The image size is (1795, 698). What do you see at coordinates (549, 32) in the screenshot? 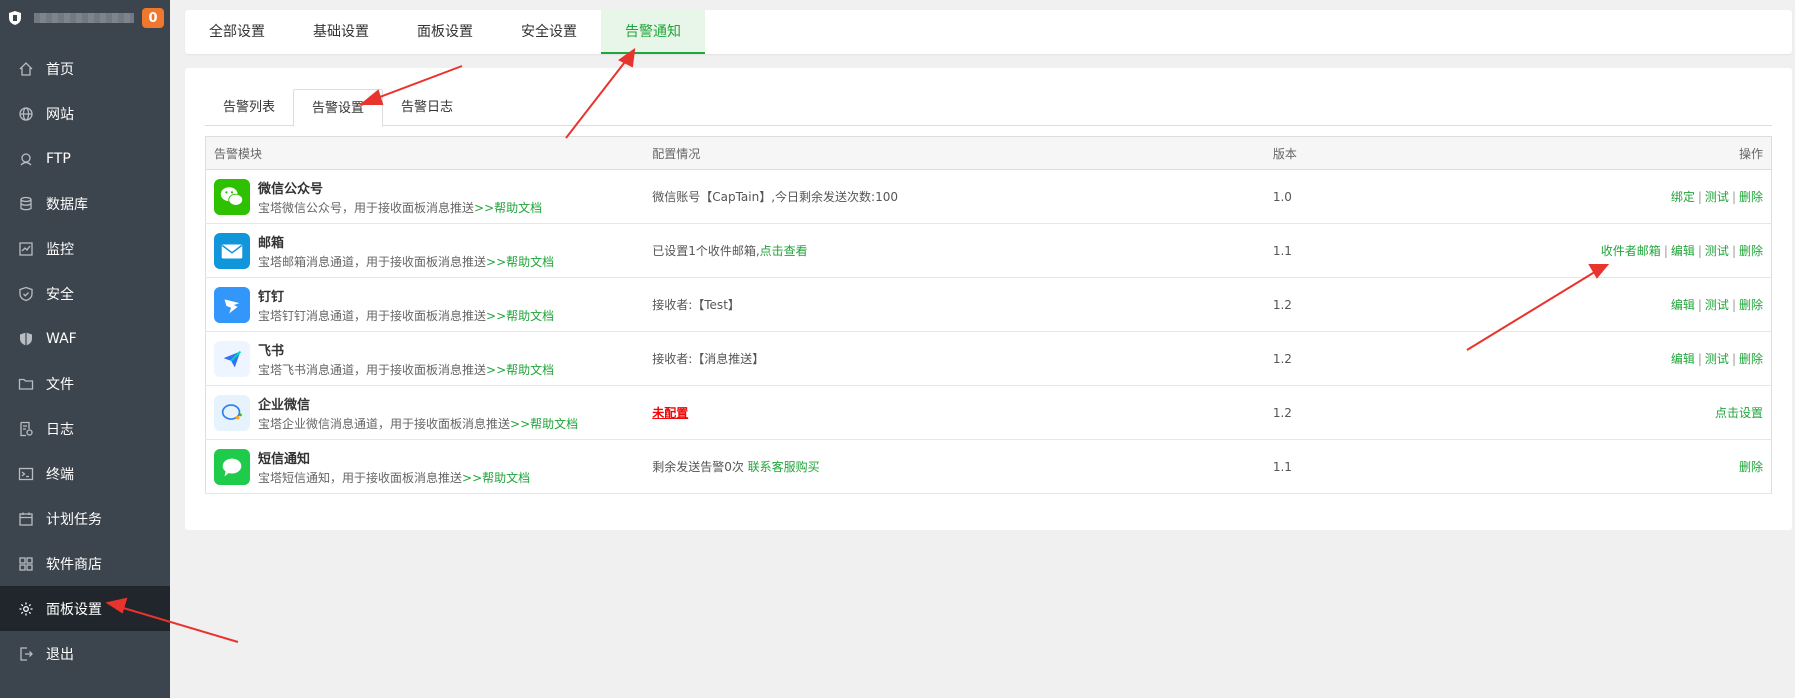
I see `tab-security-settings: 安全设置` at bounding box center [549, 32].